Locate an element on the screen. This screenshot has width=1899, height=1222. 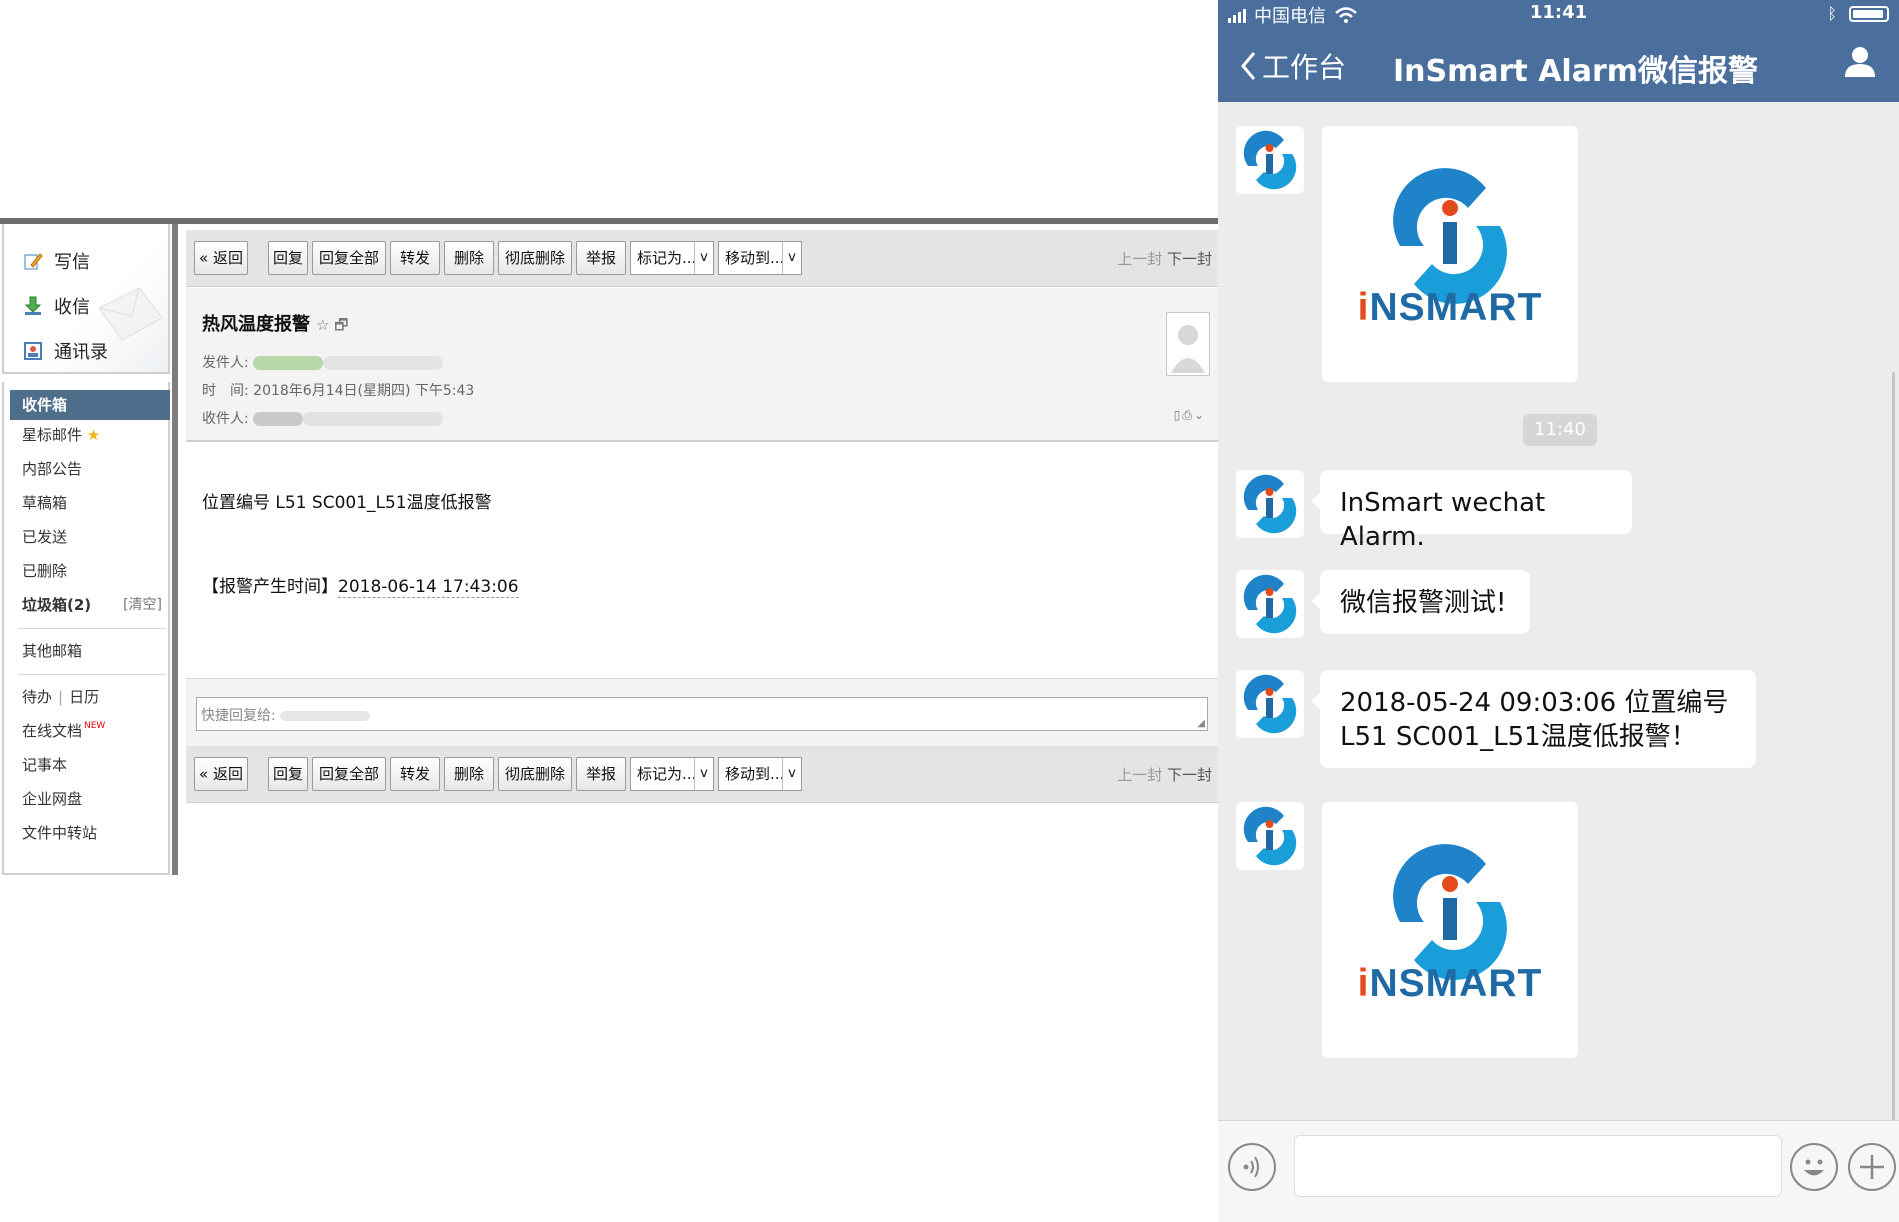
popout-icon: 🗗 is located at coordinates (341, 325).